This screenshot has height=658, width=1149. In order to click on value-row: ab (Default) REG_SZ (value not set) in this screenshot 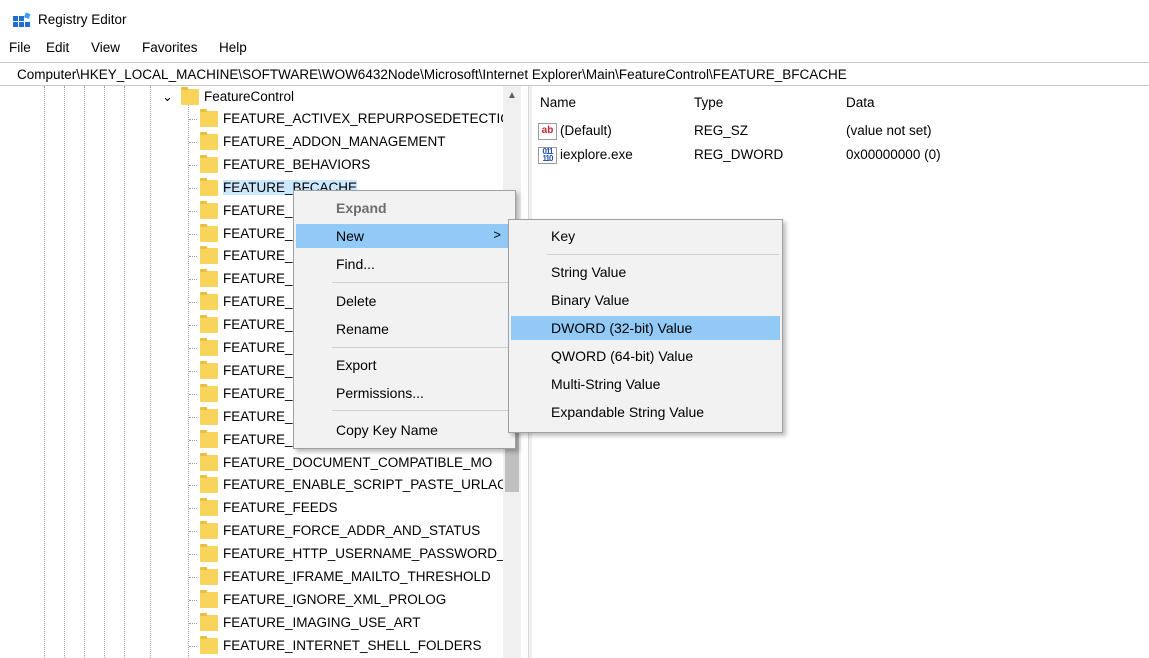, I will do `click(832, 131)`.